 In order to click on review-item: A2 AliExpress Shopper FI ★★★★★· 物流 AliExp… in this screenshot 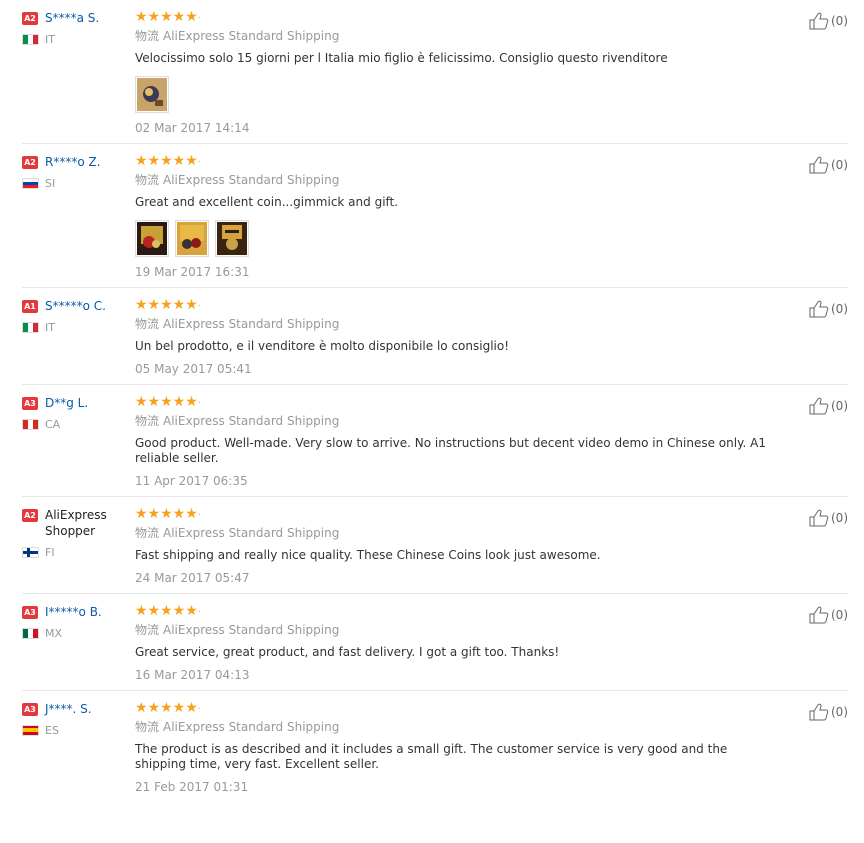, I will do `click(435, 545)`.